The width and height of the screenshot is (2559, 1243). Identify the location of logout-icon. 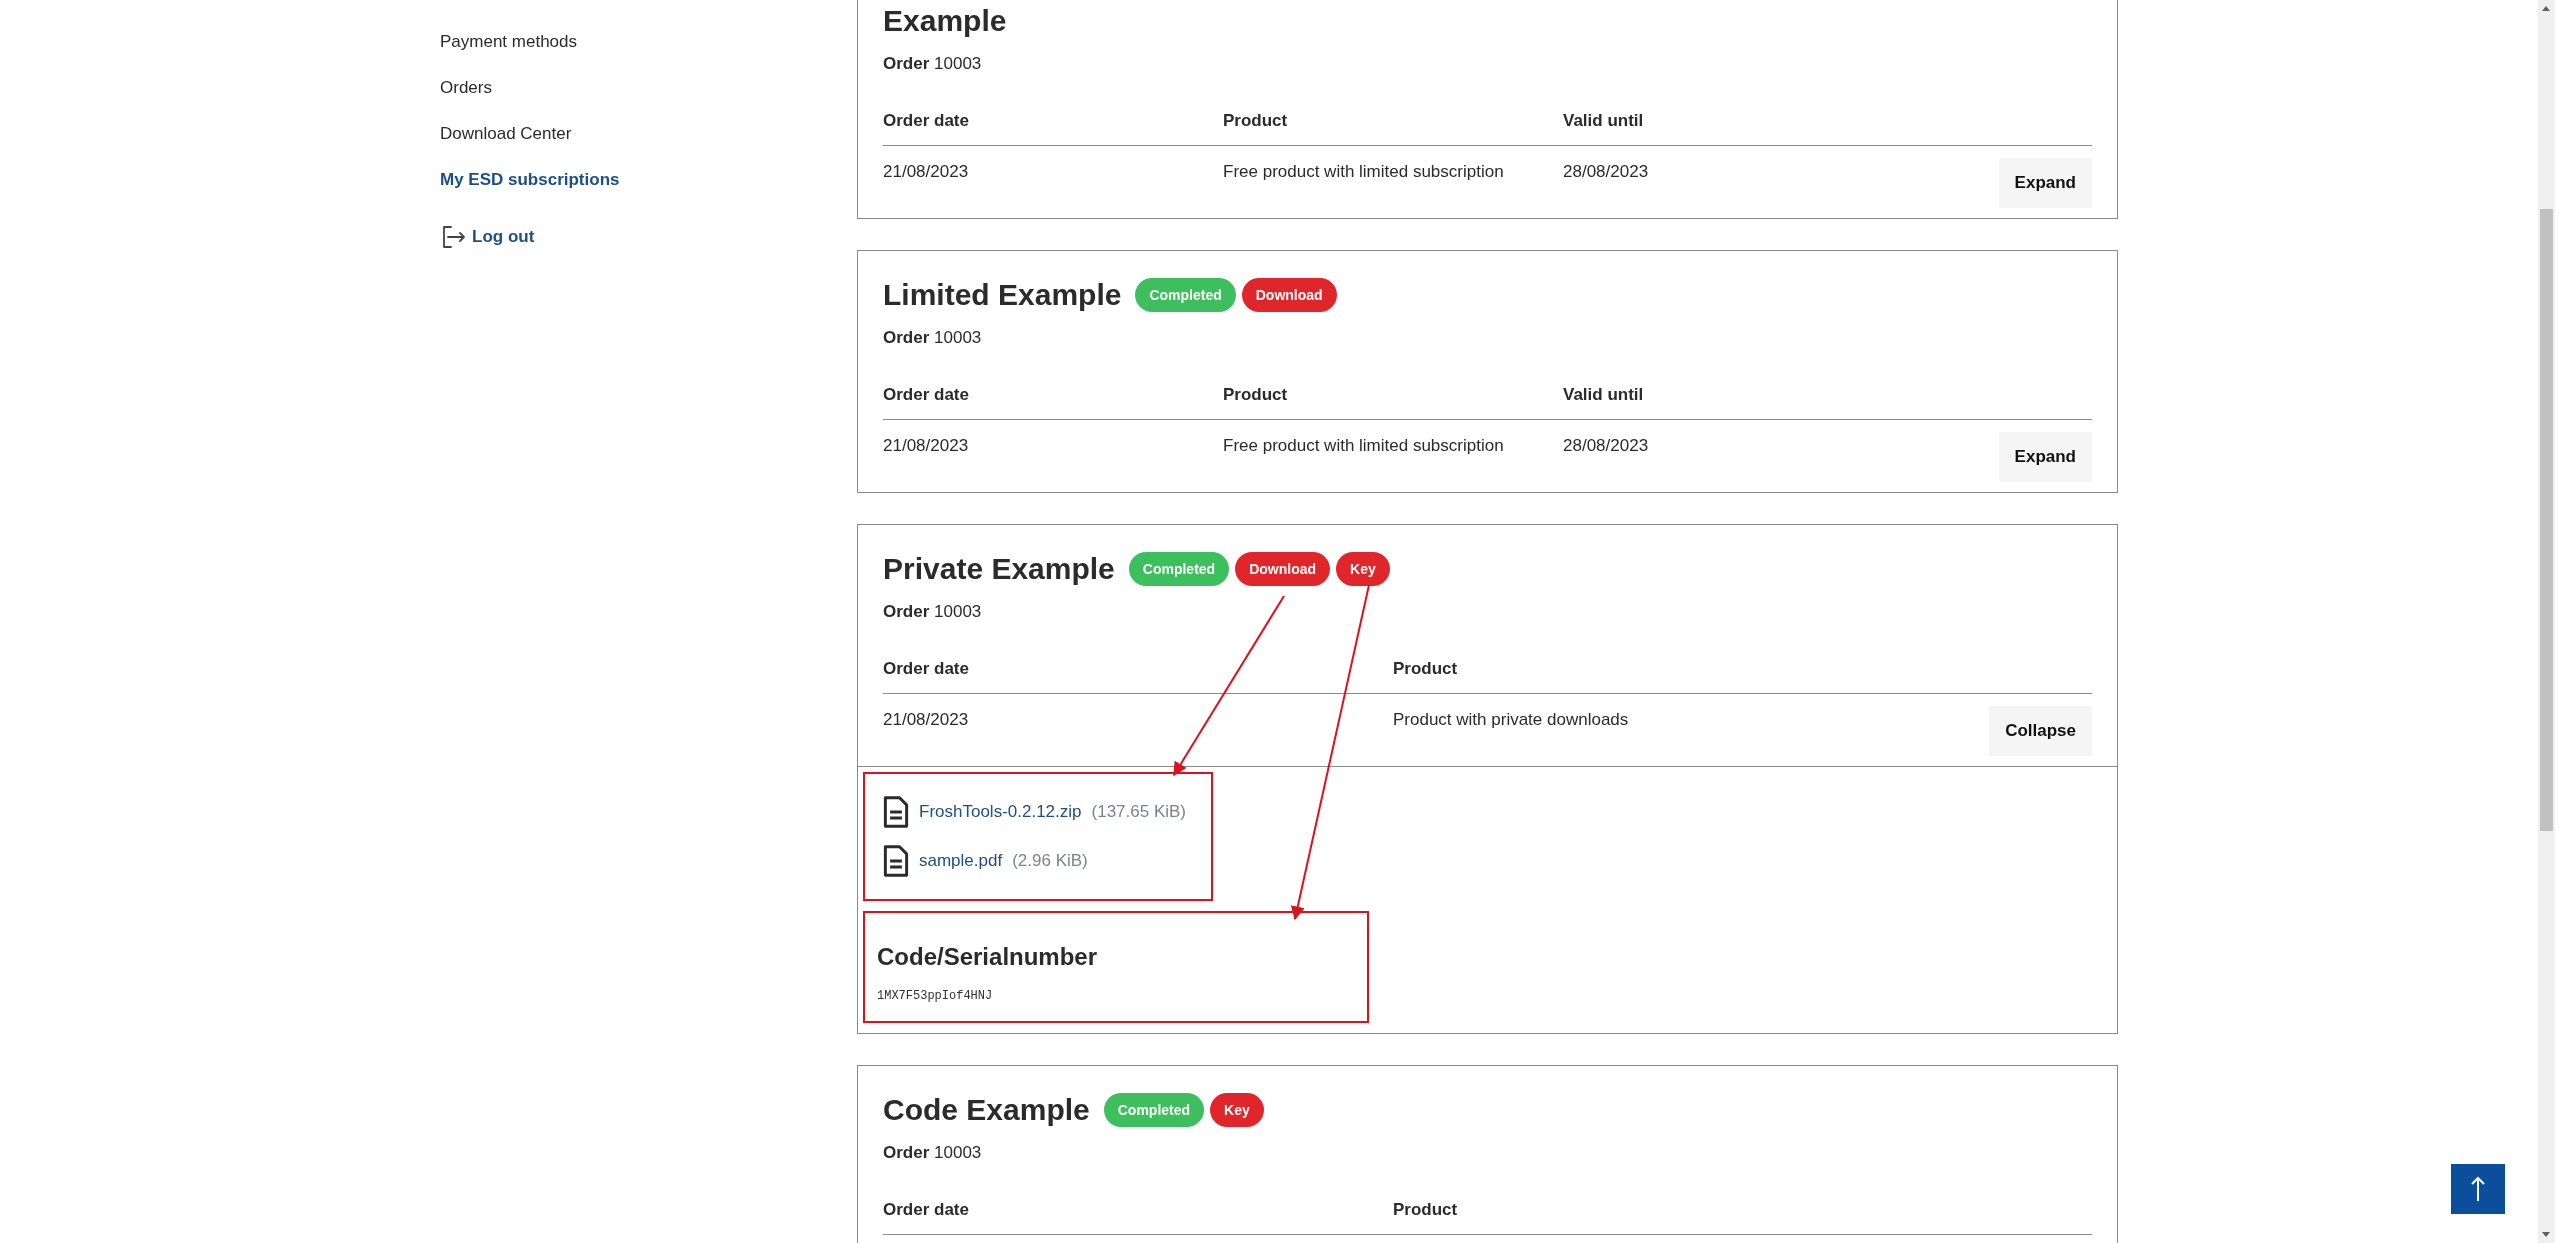
(453, 237).